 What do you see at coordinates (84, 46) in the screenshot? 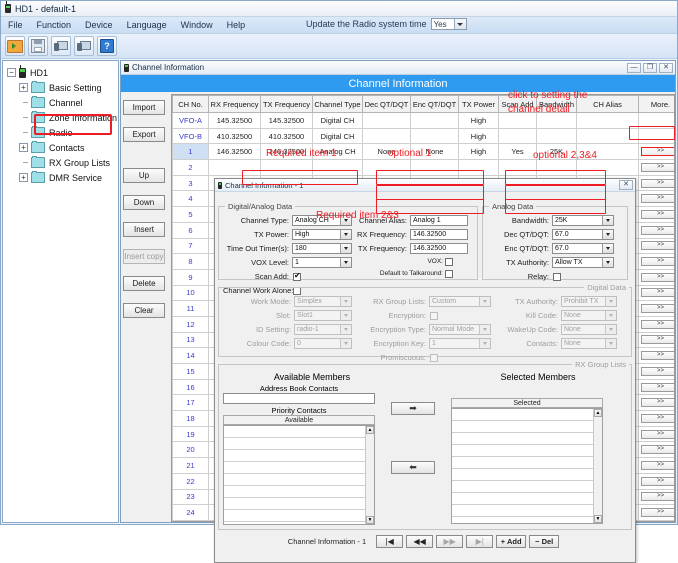
I see `write-to-radio-button` at bounding box center [84, 46].